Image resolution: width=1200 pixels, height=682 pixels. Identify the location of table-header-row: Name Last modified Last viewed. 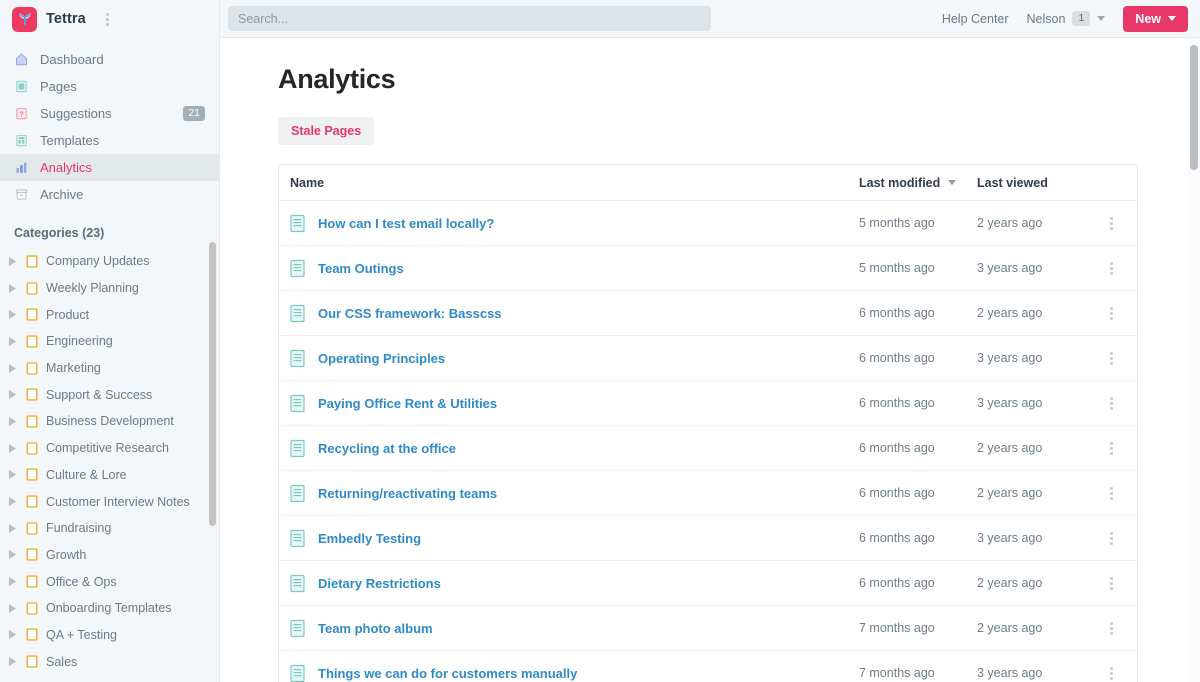
(708, 183).